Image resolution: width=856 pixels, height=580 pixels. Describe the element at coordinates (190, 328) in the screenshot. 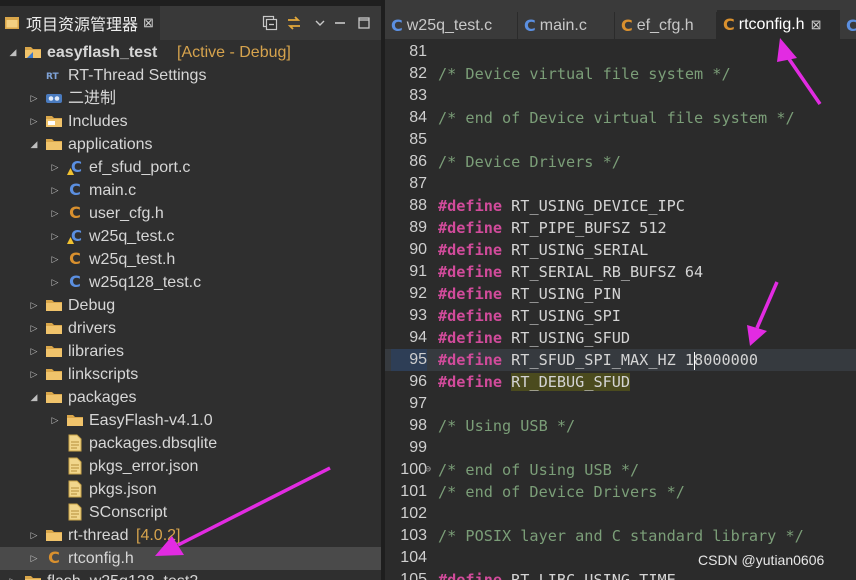

I see `tree-item: ▷ drivers` at that location.